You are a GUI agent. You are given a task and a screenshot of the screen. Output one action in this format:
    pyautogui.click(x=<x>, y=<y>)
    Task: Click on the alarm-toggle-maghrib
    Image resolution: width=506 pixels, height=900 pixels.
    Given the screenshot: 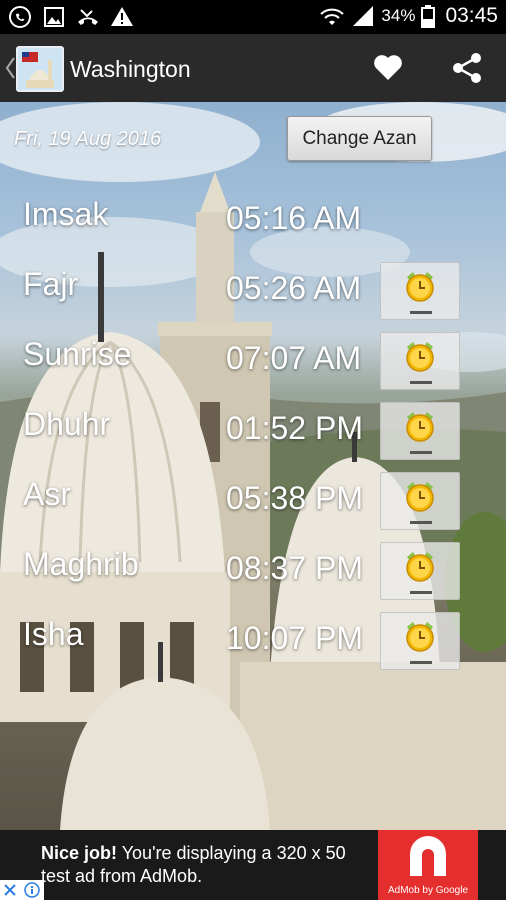 What is the action you would take?
    pyautogui.click(x=420, y=571)
    